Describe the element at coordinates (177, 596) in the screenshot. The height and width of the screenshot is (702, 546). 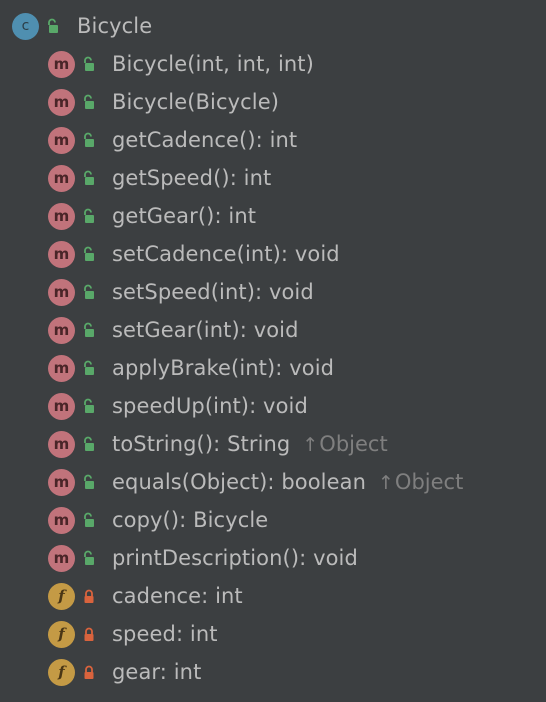
I see `member-signature: cadence: int` at that location.